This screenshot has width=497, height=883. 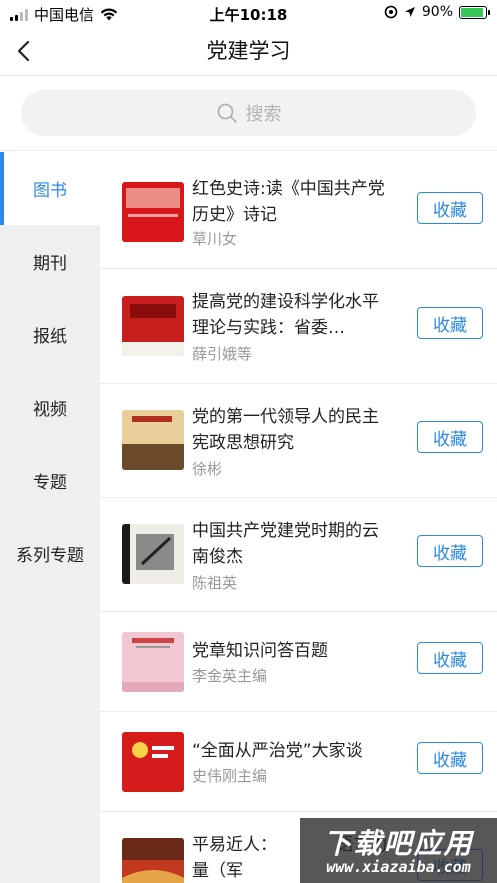 I want to click on battery-fill, so click(x=472, y=12).